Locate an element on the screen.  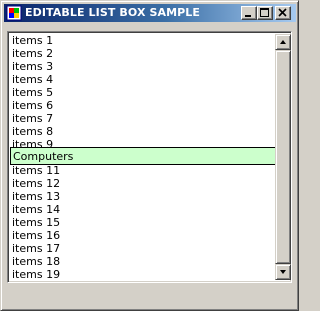
list-item: items 13 is located at coordinates (141, 196).